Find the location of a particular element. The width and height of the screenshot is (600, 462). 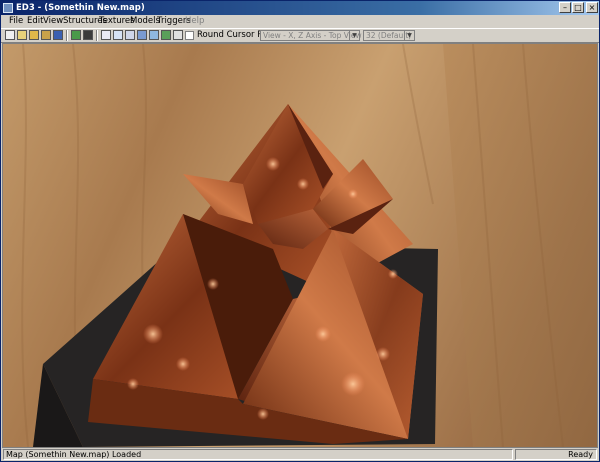

view-axis-value: View - X, Z Axis - Top View is located at coordinates (312, 35).